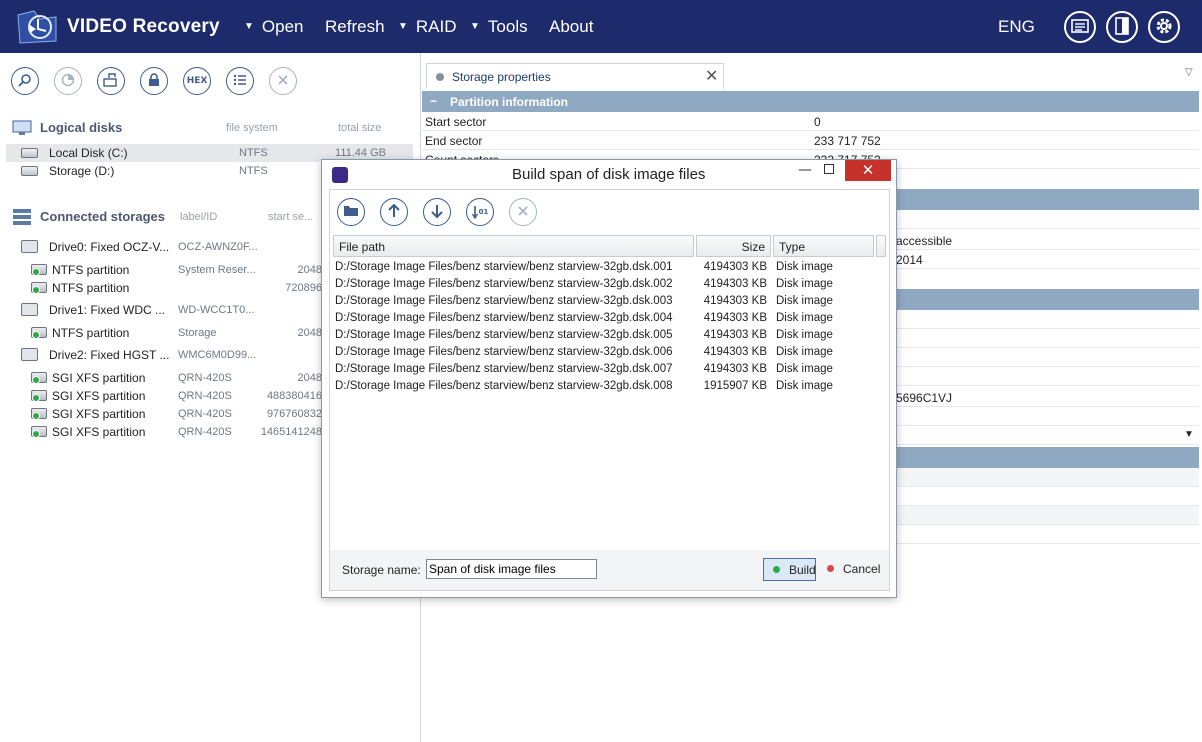  I want to click on property-key: Start sector, so click(456, 122).